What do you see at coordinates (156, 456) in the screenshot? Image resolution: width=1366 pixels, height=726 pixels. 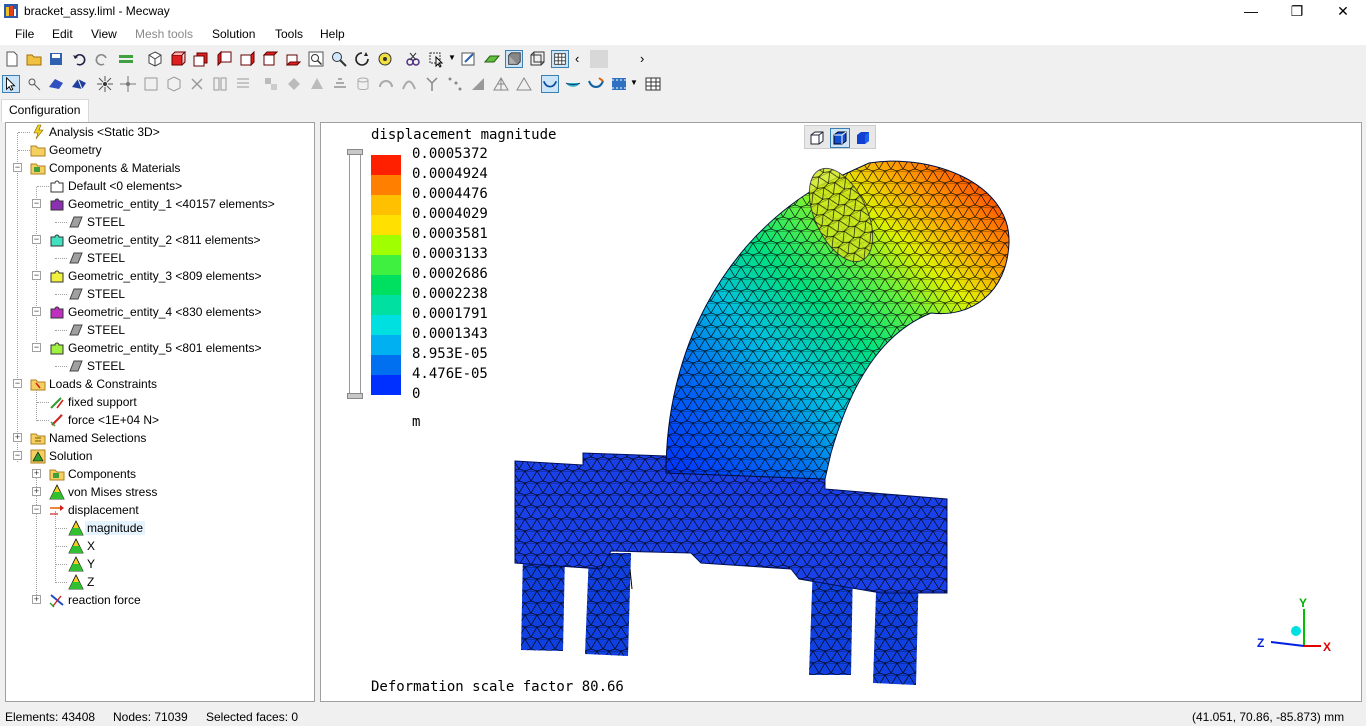 I see `tree-item-solution: − Solution` at bounding box center [156, 456].